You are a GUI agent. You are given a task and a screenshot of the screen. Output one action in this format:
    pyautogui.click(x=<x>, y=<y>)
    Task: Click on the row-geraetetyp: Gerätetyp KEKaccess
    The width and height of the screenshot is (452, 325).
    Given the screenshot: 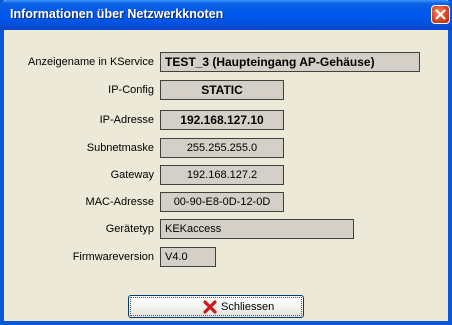 What is the action you would take?
    pyautogui.click(x=226, y=230)
    